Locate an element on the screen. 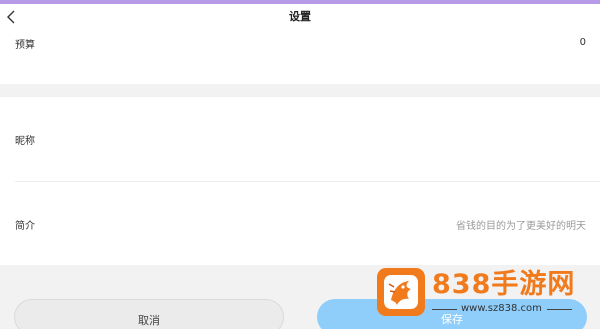 This screenshot has width=600, height=329. bio-field: 省钱的目的为了更美好的明天 is located at coordinates (521, 224).